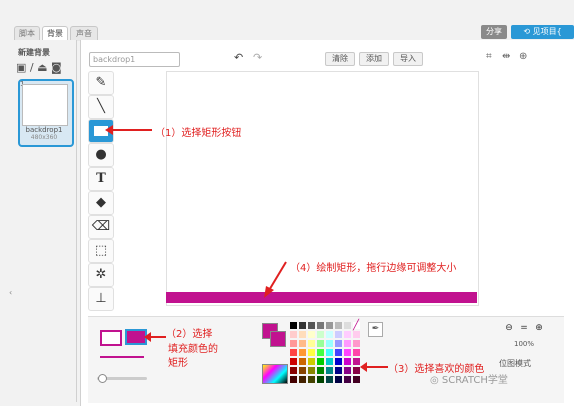  I want to click on stamp-tool: ⊥, so click(101, 299).